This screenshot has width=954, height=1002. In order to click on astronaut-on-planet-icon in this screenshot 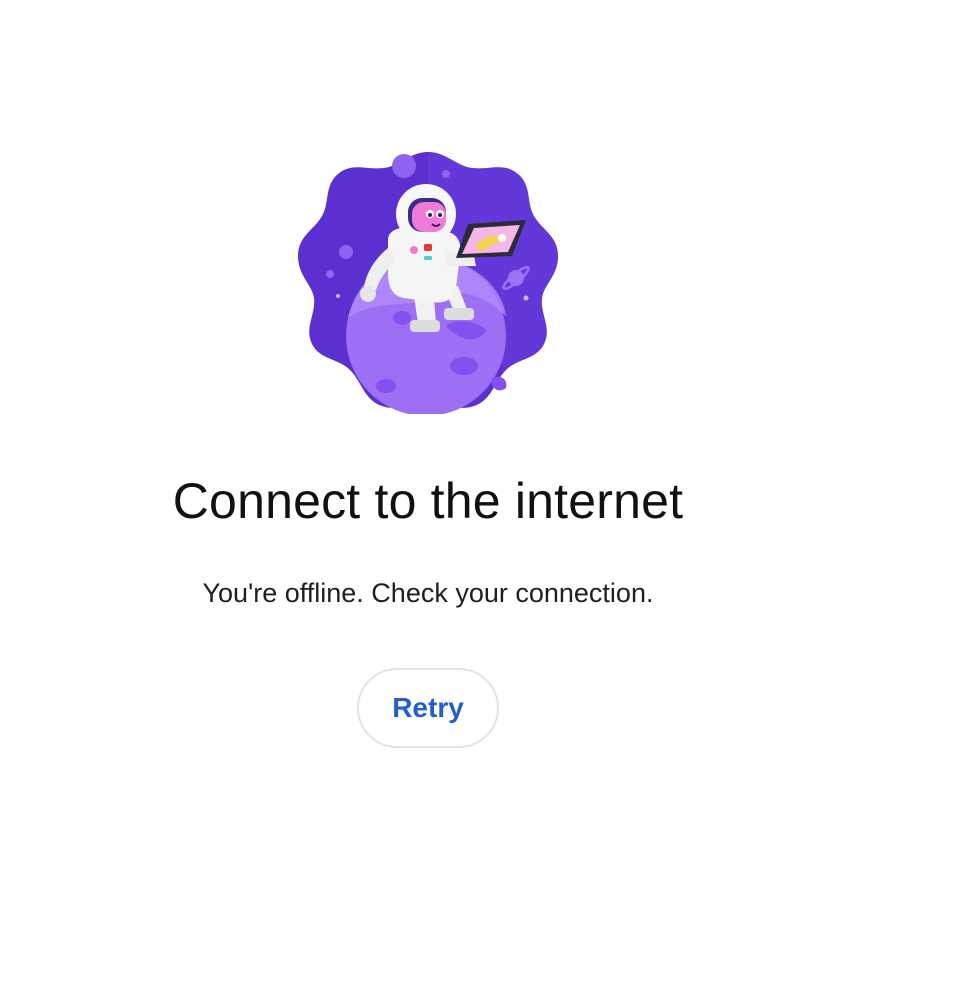, I will do `click(428, 283)`.